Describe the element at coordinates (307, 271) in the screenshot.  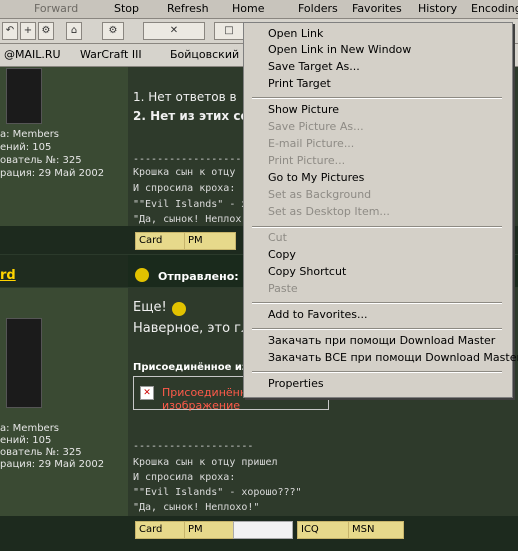
I see `menu-copy-shortcut: Copy Shortcut` at that location.